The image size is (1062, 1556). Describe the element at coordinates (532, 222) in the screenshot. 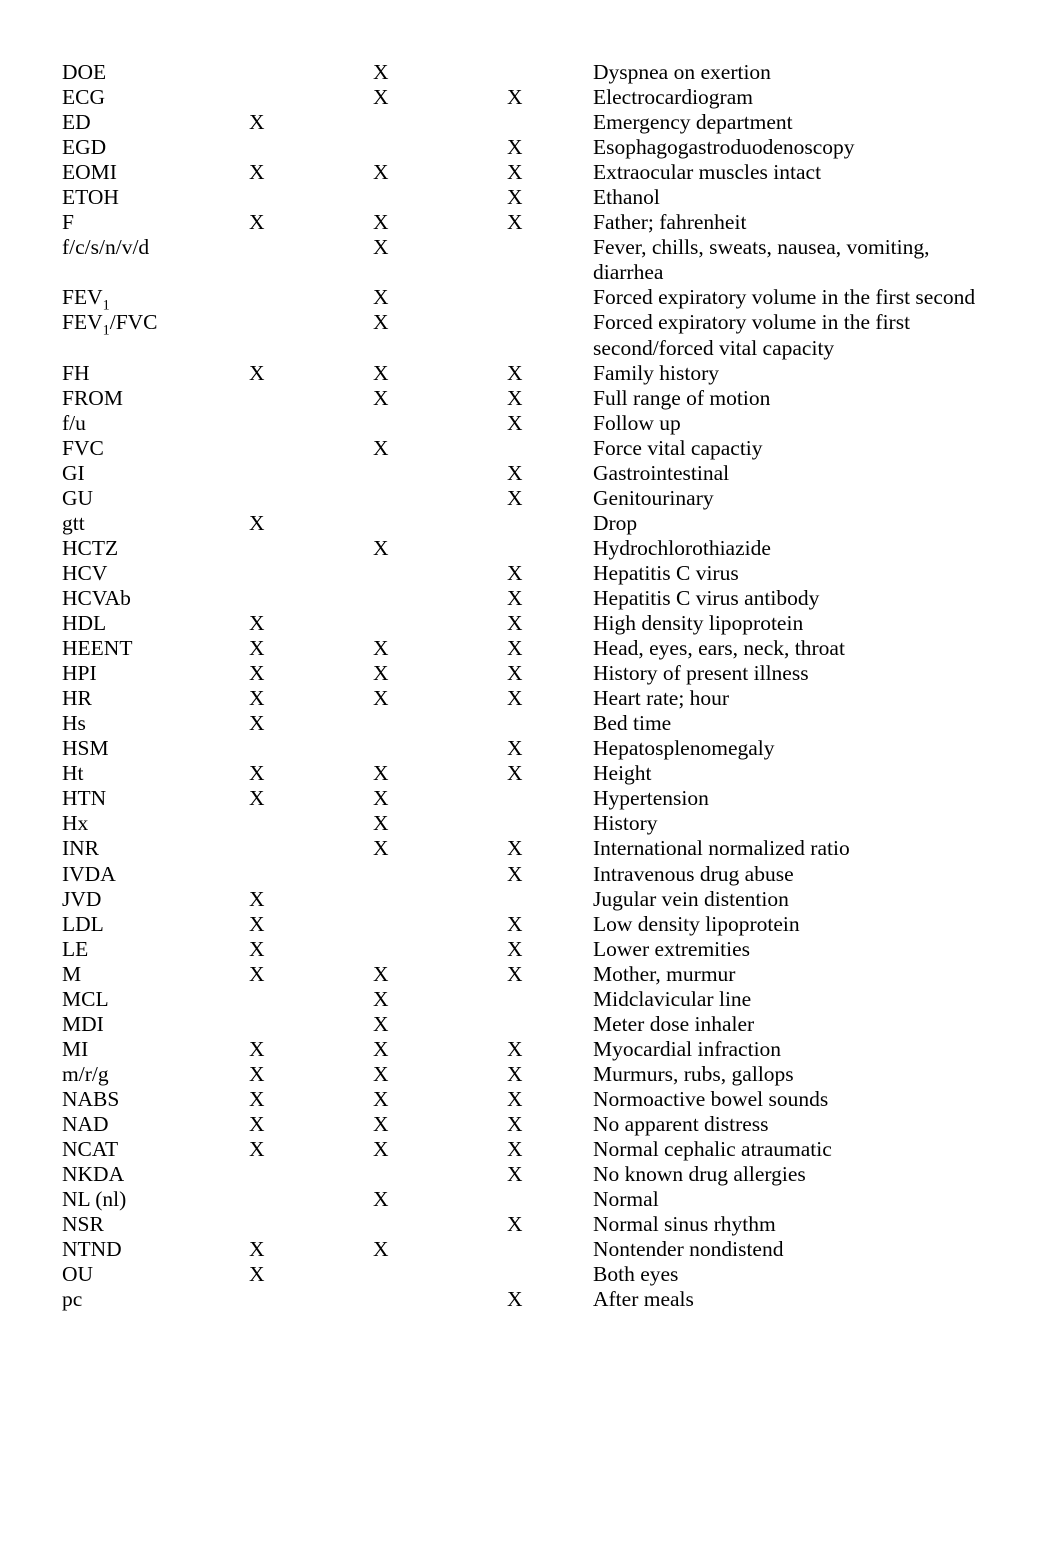

I see `table-row: F X X X Father; fahrenheit` at that location.